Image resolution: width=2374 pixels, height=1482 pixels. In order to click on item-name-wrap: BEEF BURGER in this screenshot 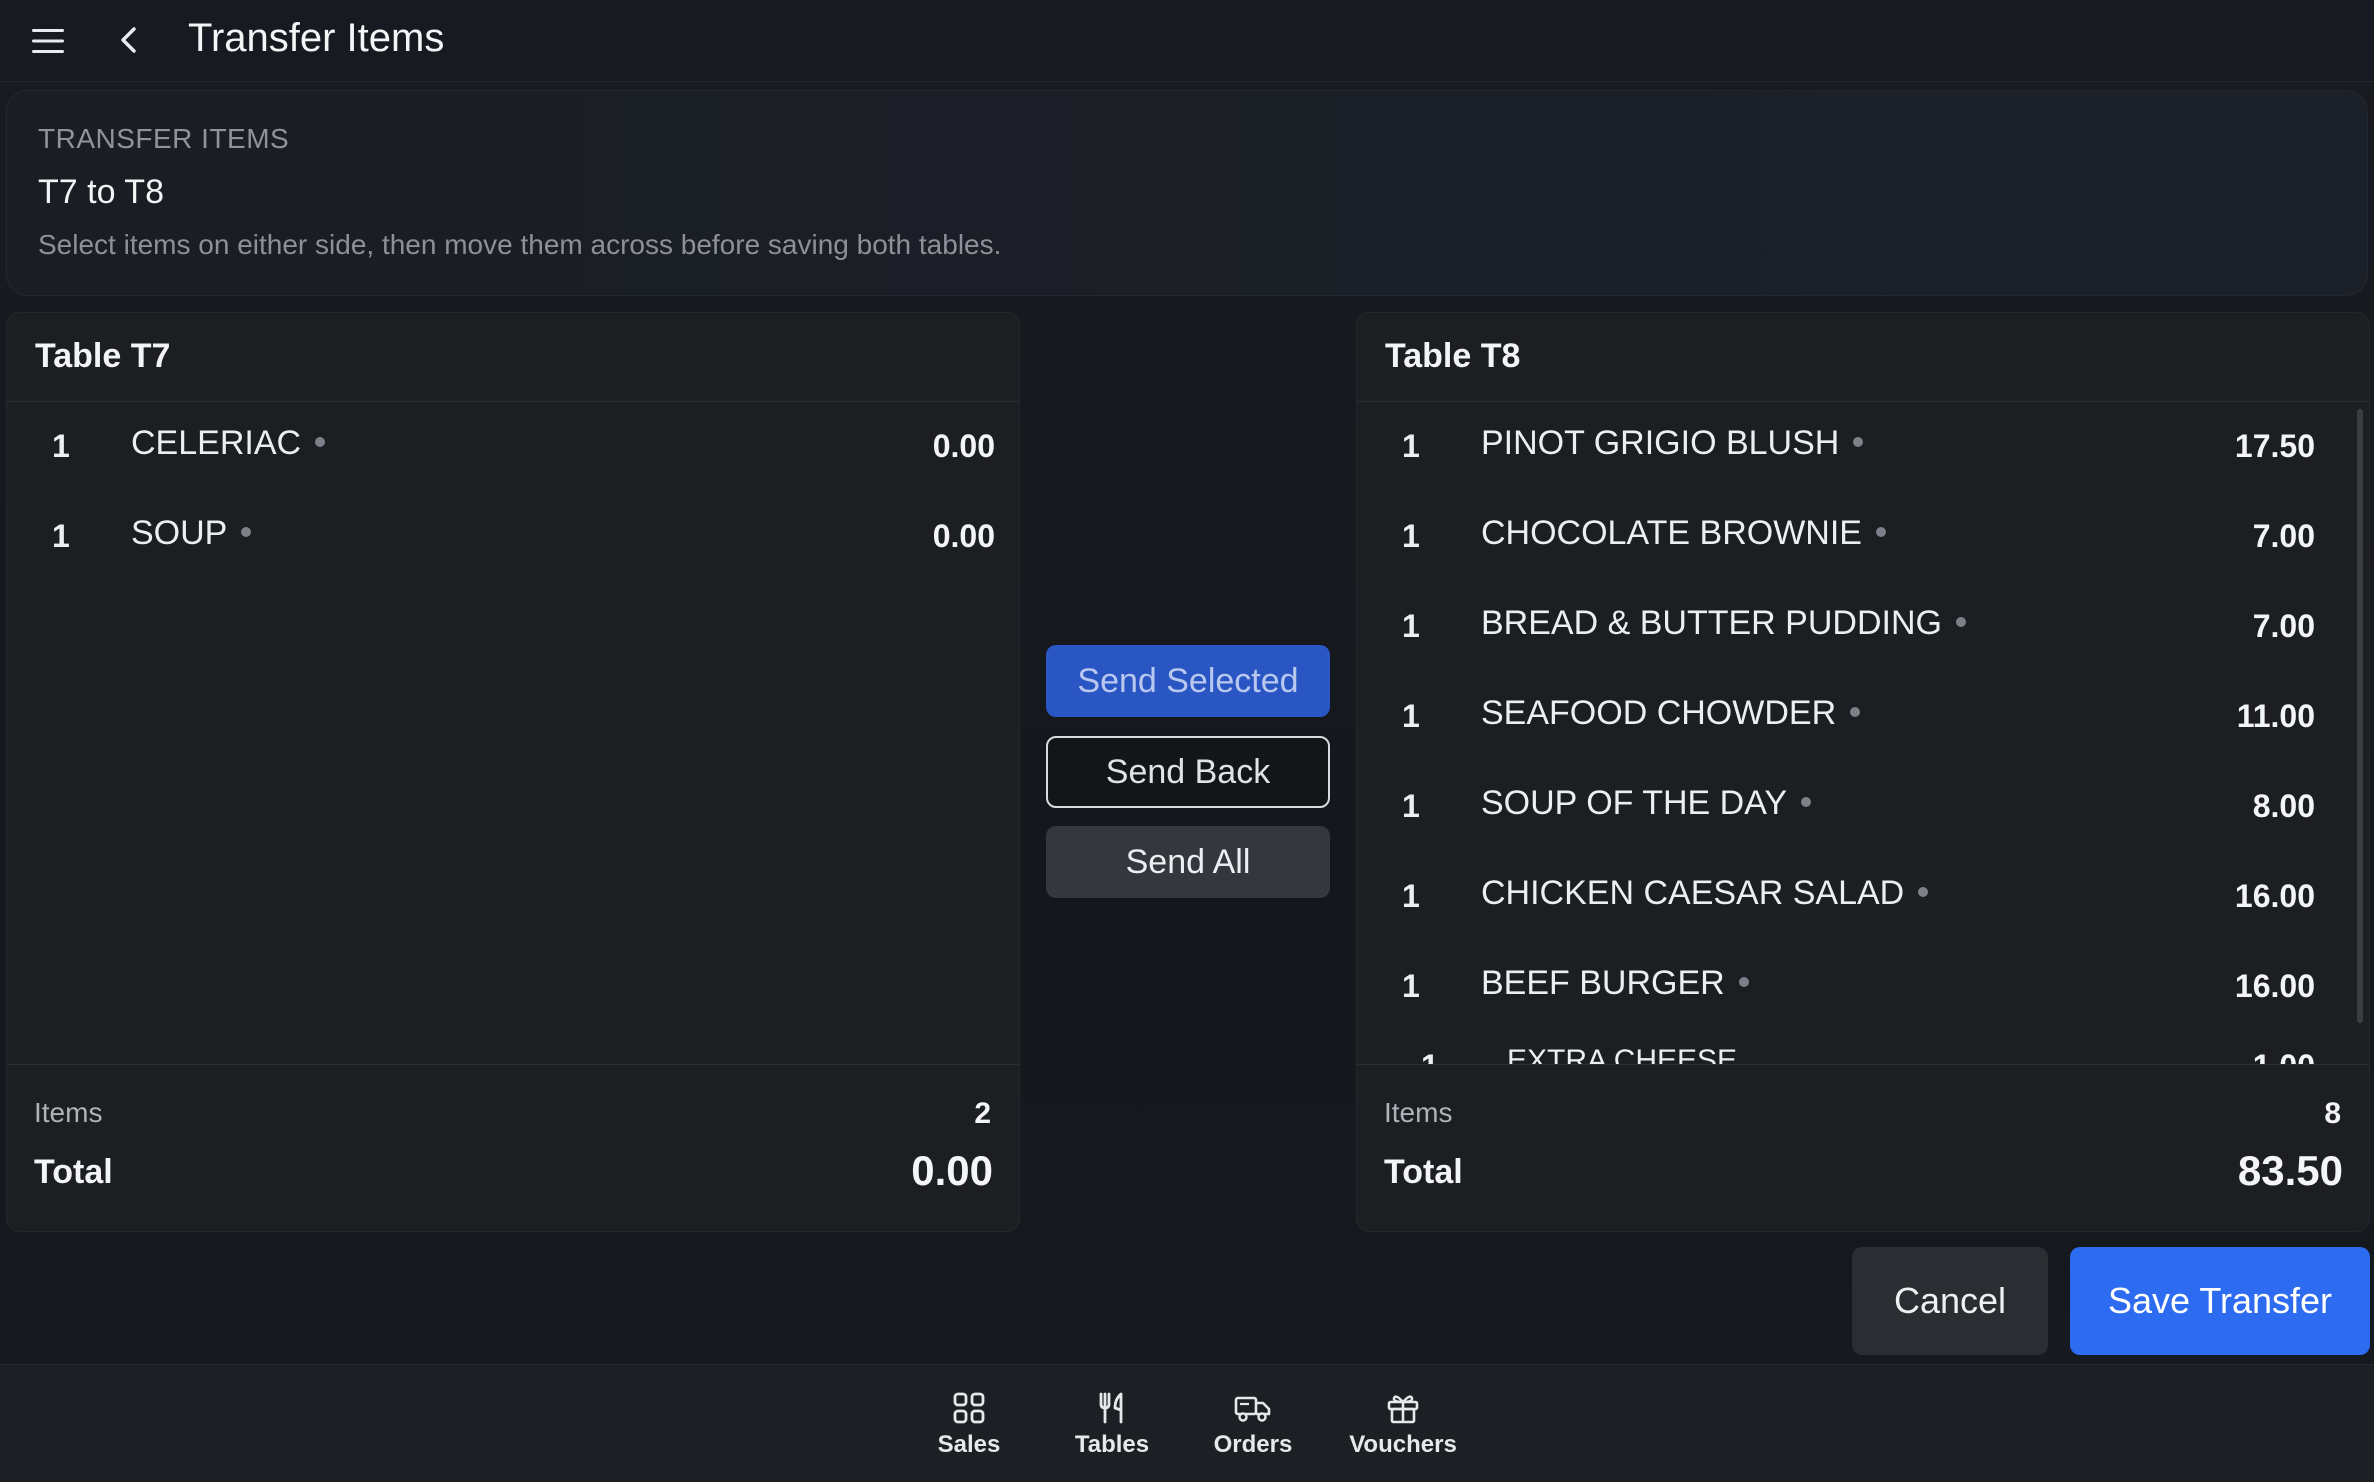, I will do `click(1615, 983)`.